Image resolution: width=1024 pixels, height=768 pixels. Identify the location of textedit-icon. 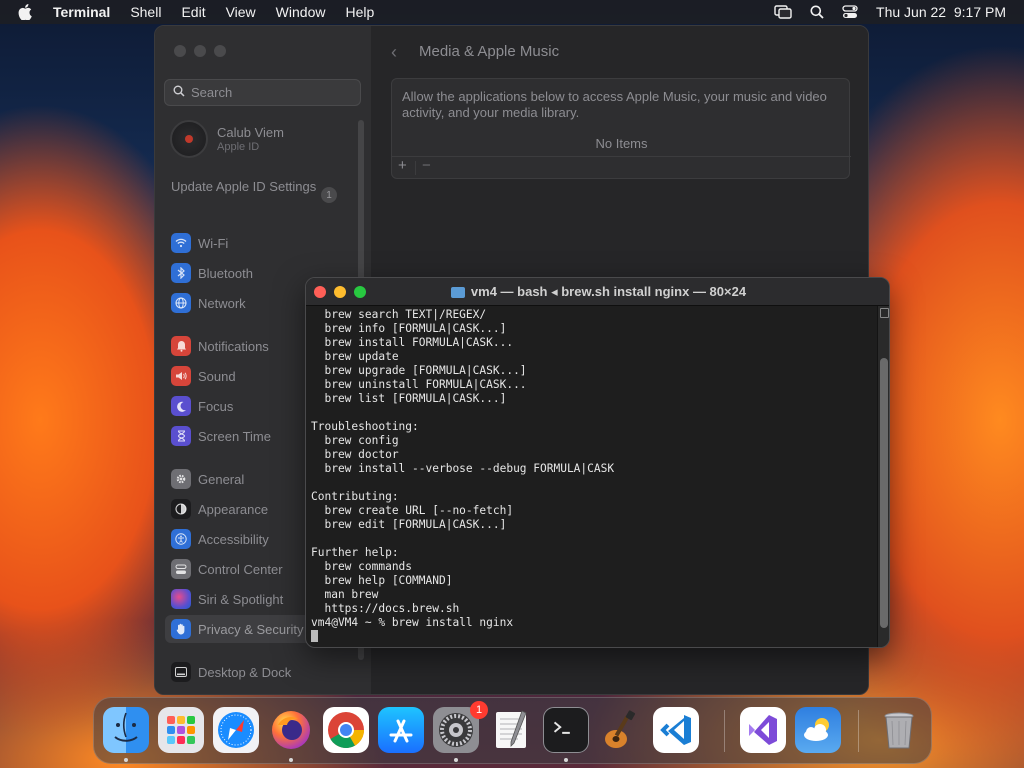
(511, 730).